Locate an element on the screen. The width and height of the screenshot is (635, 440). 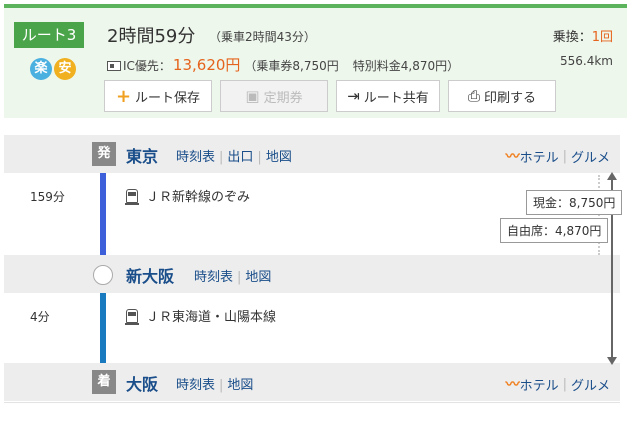
easy-icon: 楽 is located at coordinates (41, 69).